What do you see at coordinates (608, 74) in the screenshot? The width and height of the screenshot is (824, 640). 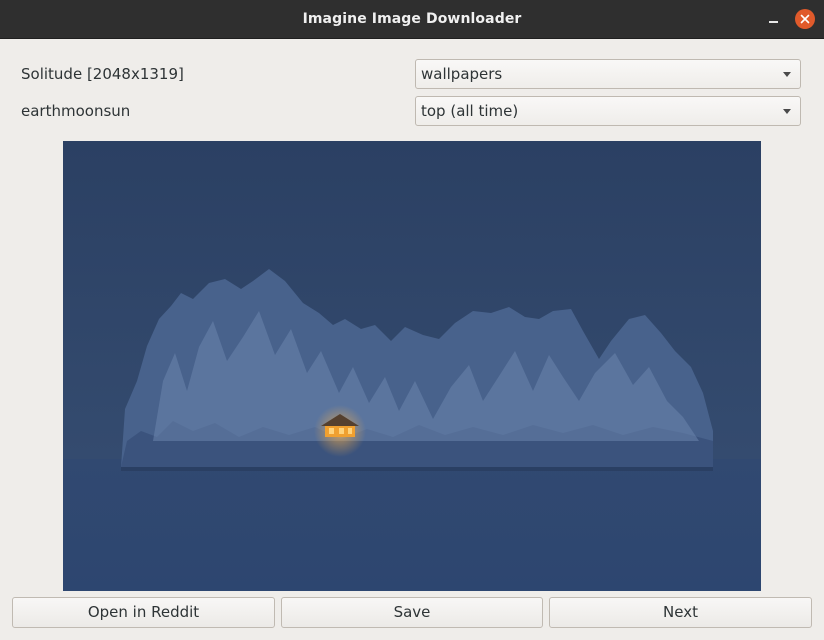 I see `subreddit-select: wallpapers` at bounding box center [608, 74].